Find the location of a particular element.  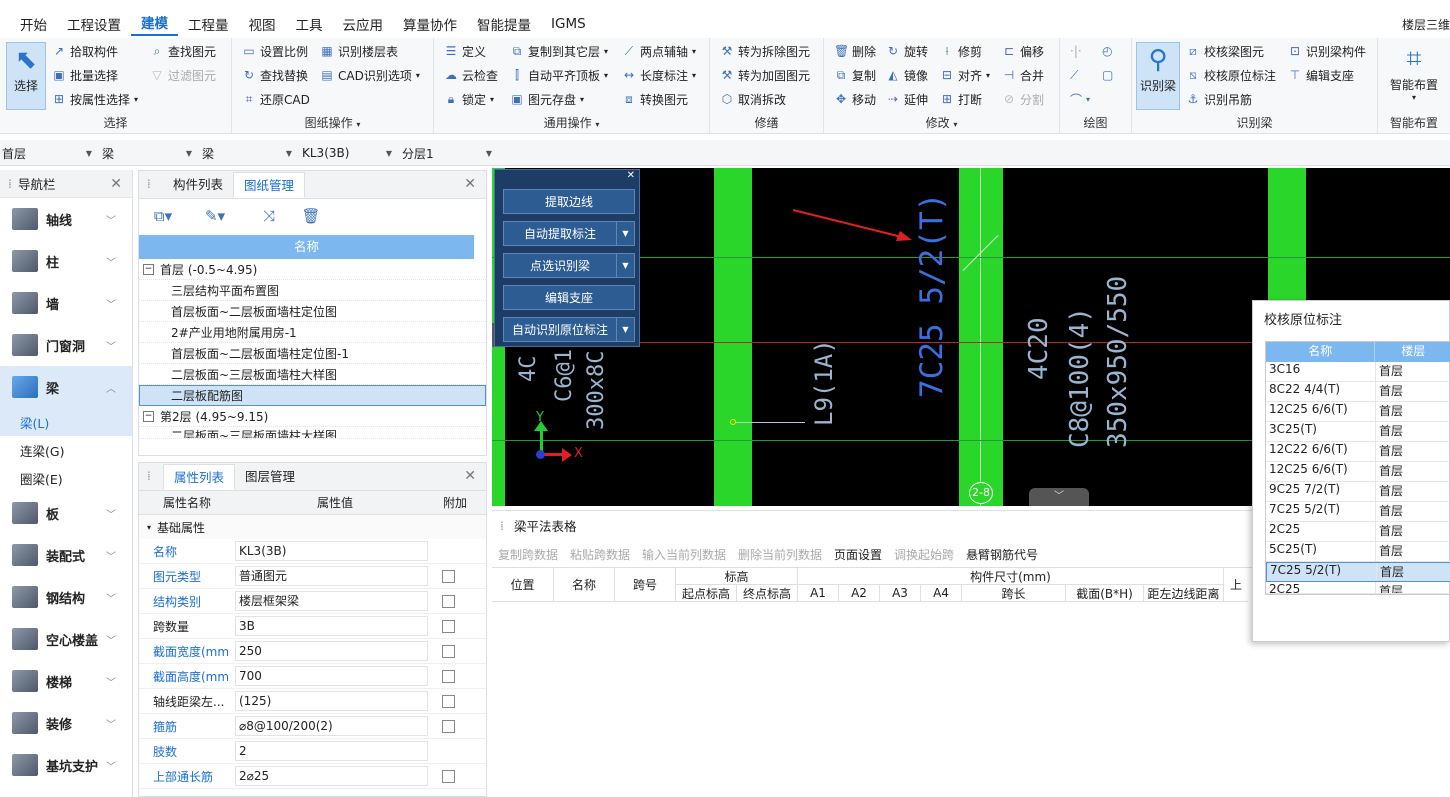

filter-element-button: ▽ 过滤图元 is located at coordinates (183, 75).